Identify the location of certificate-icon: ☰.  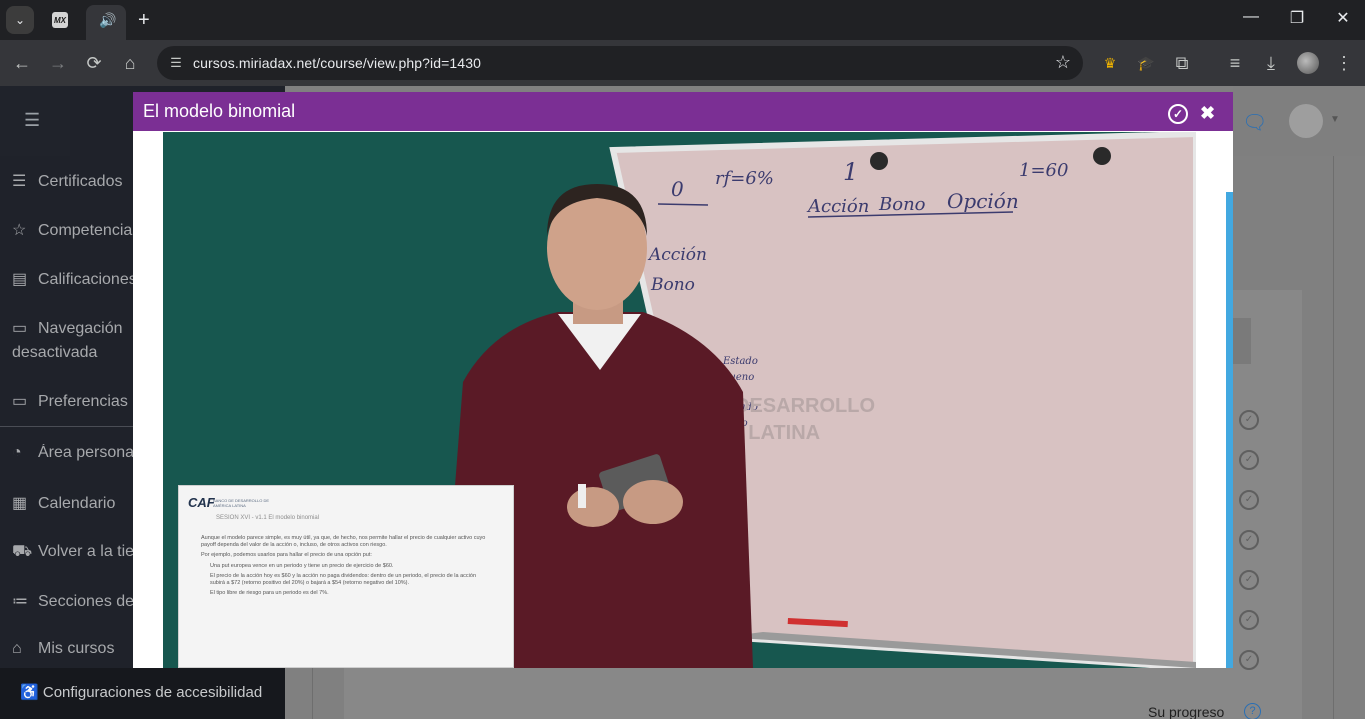
(19, 181).